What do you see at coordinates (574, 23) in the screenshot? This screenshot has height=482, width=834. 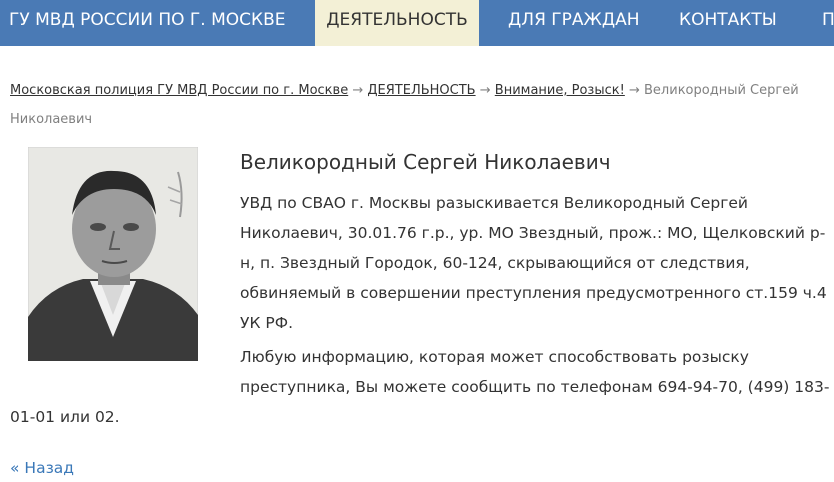 I see `nav-item-for-citizens: ДЛЯ ГРАЖДАН` at bounding box center [574, 23].